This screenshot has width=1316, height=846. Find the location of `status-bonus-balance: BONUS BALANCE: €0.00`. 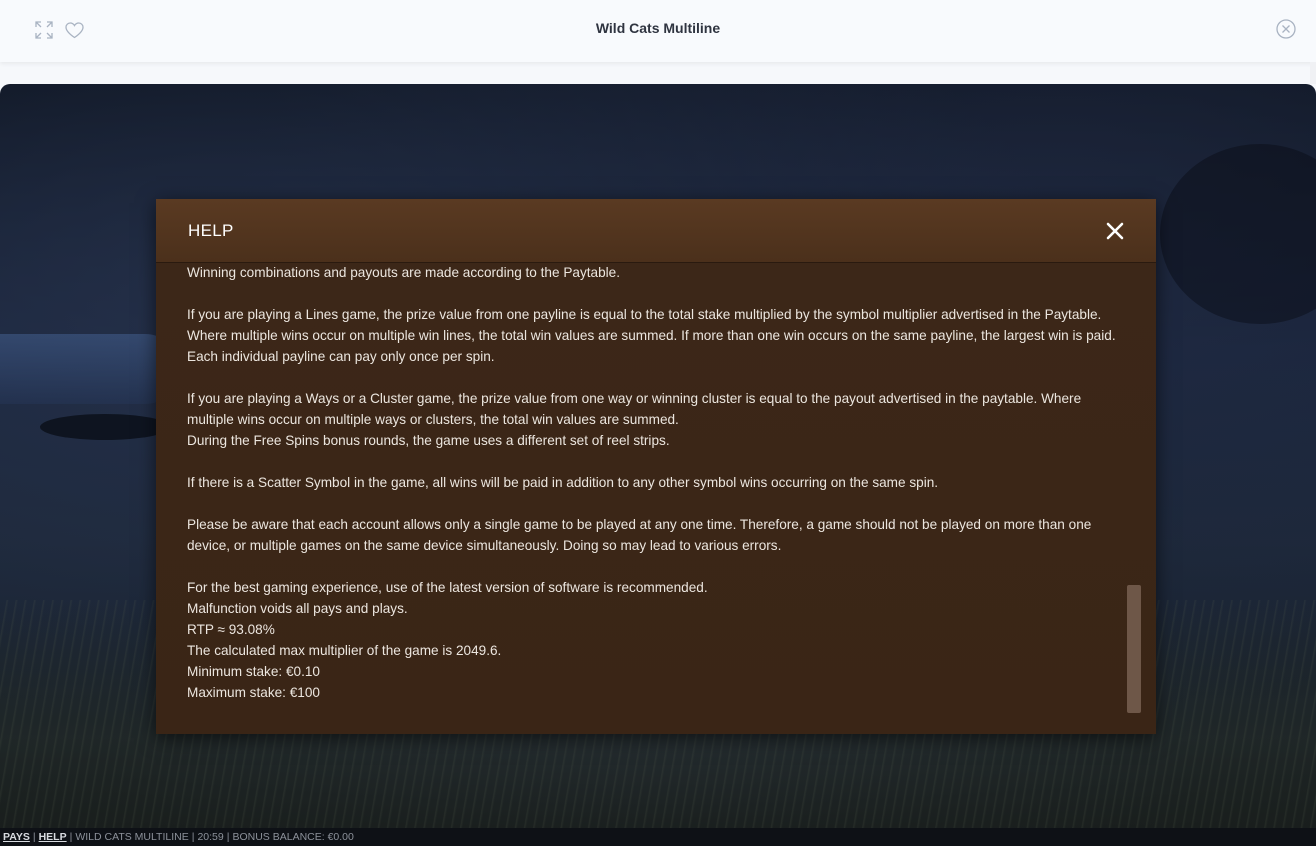

status-bonus-balance: BONUS BALANCE: €0.00 is located at coordinates (293, 837).